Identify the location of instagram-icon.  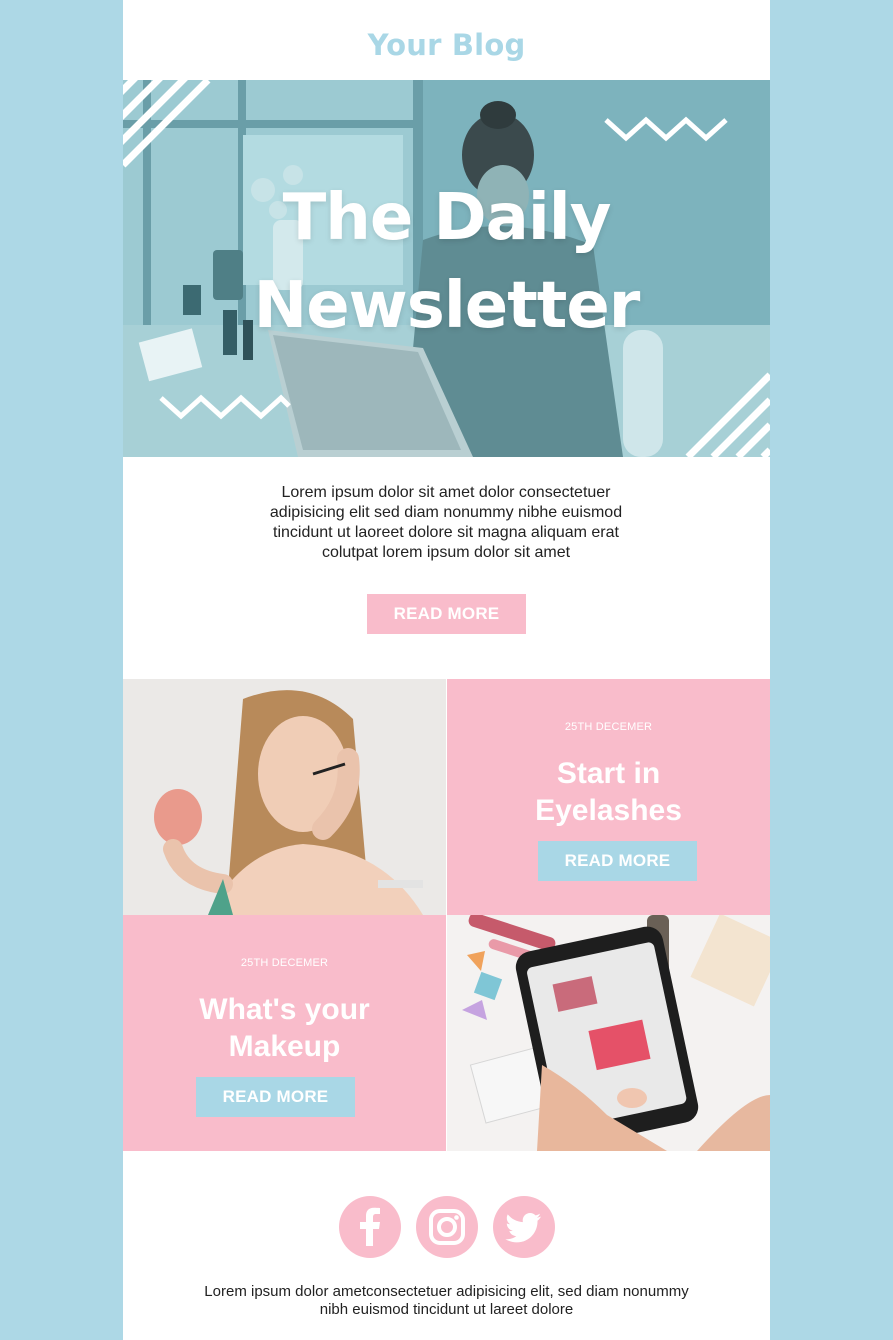
(447, 1227).